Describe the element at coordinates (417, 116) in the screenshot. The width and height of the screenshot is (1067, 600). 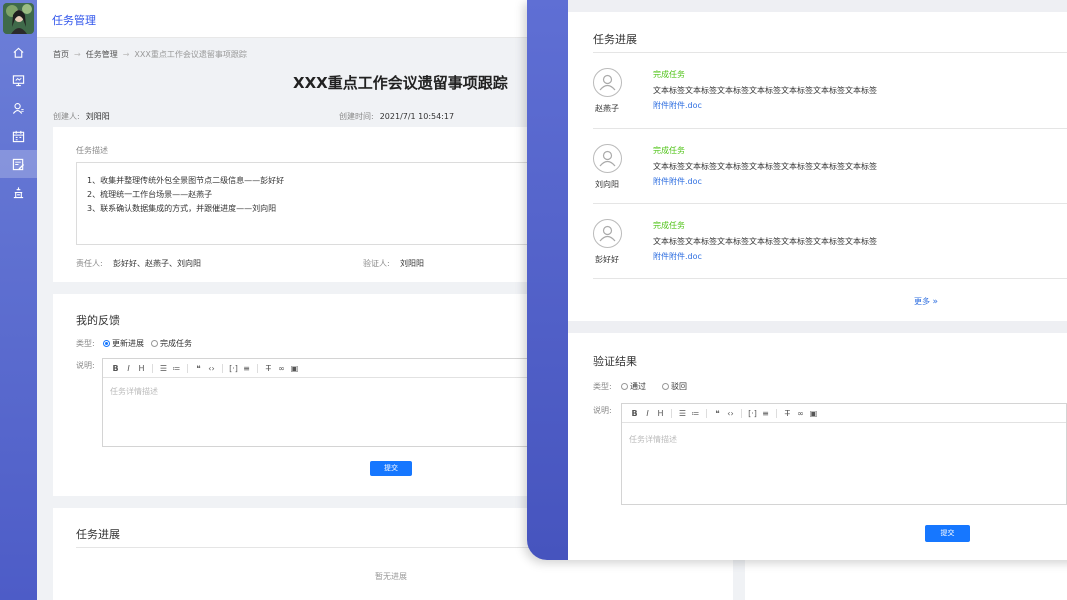
I see `created-time-value: 2021/7/1 10:54:17` at that location.